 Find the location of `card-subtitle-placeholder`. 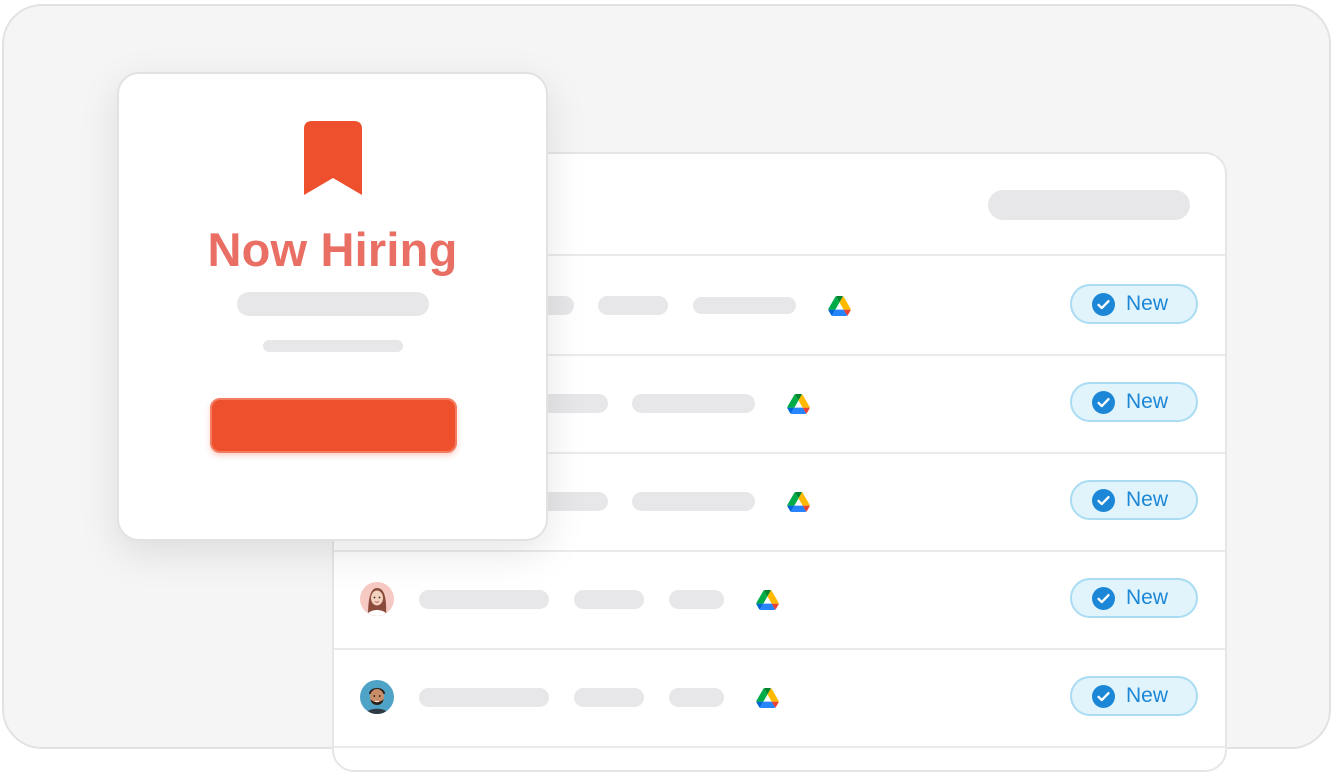

card-subtitle-placeholder is located at coordinates (333, 304).